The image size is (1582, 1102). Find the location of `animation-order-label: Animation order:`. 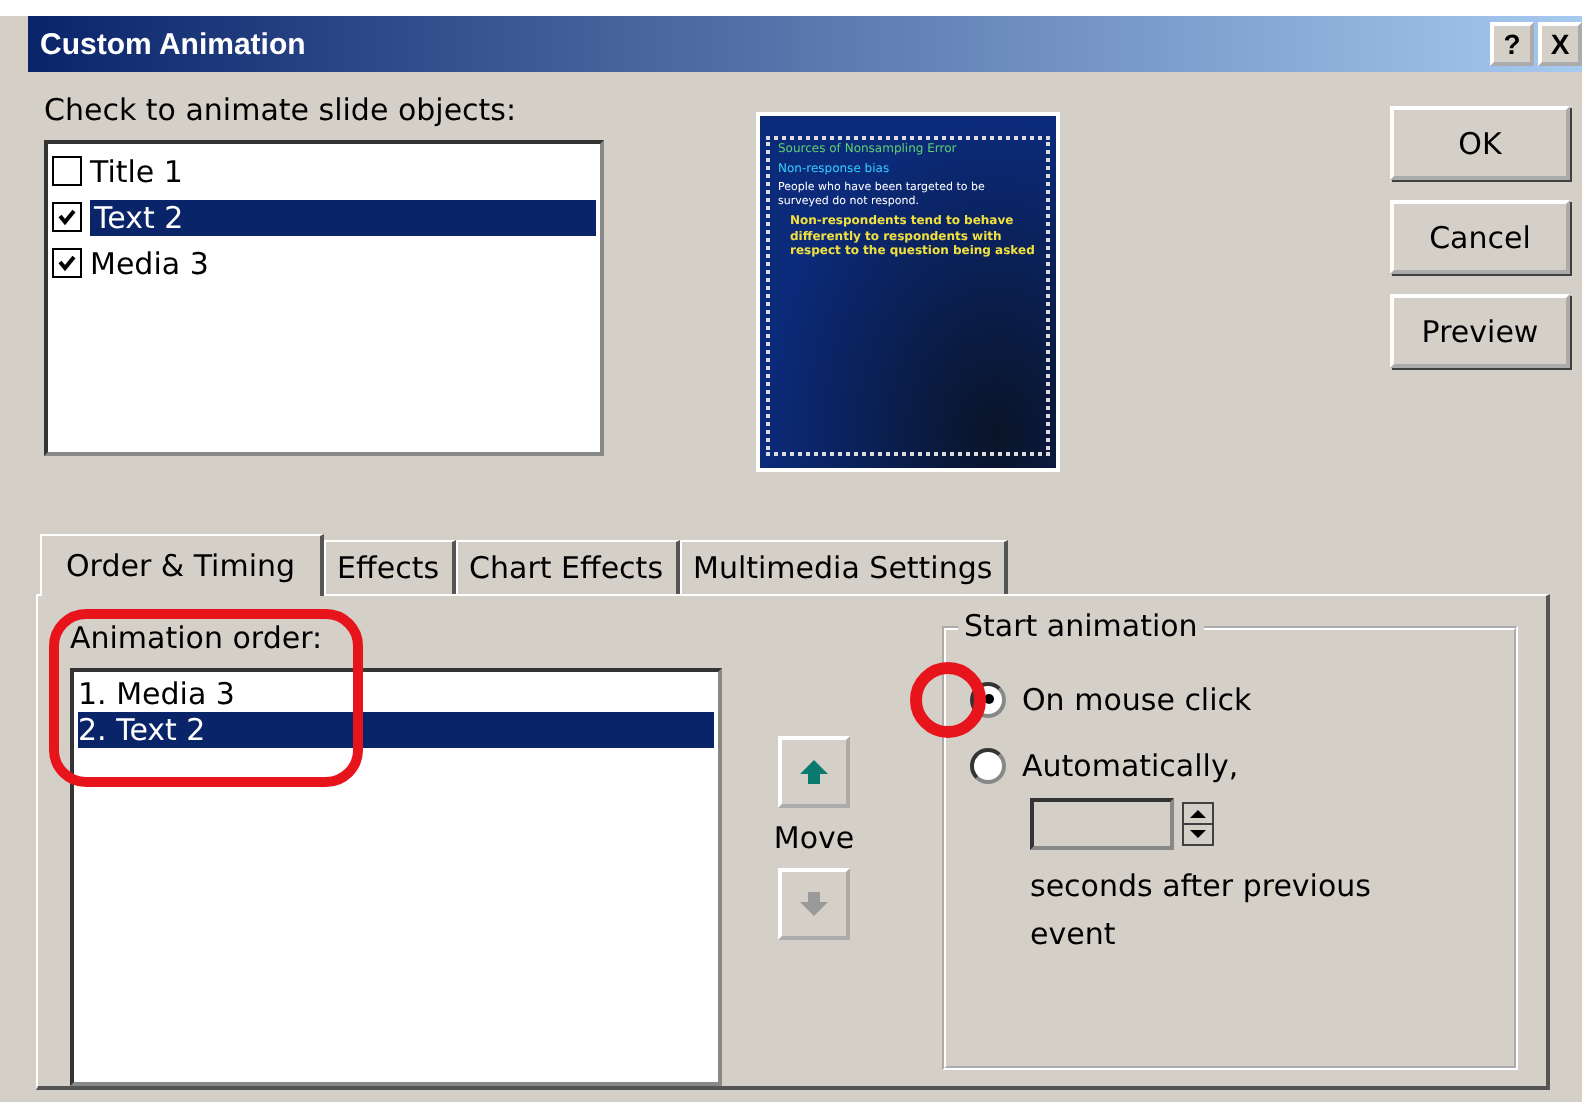

animation-order-label: Animation order: is located at coordinates (197, 638).